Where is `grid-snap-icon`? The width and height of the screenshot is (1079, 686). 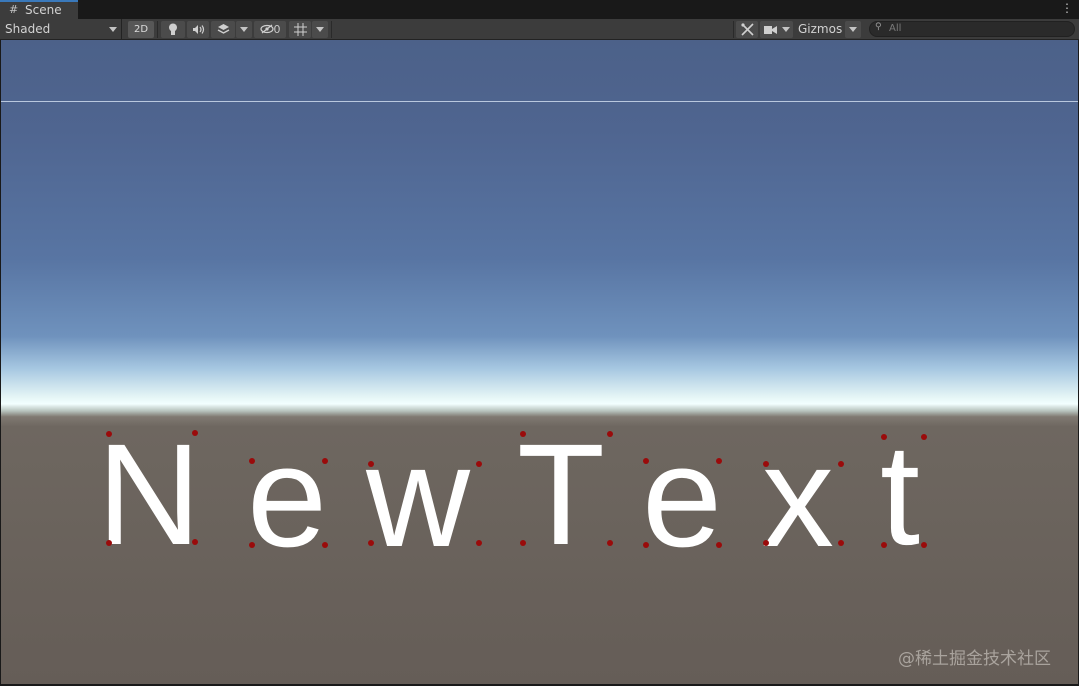 grid-snap-icon is located at coordinates (300, 29).